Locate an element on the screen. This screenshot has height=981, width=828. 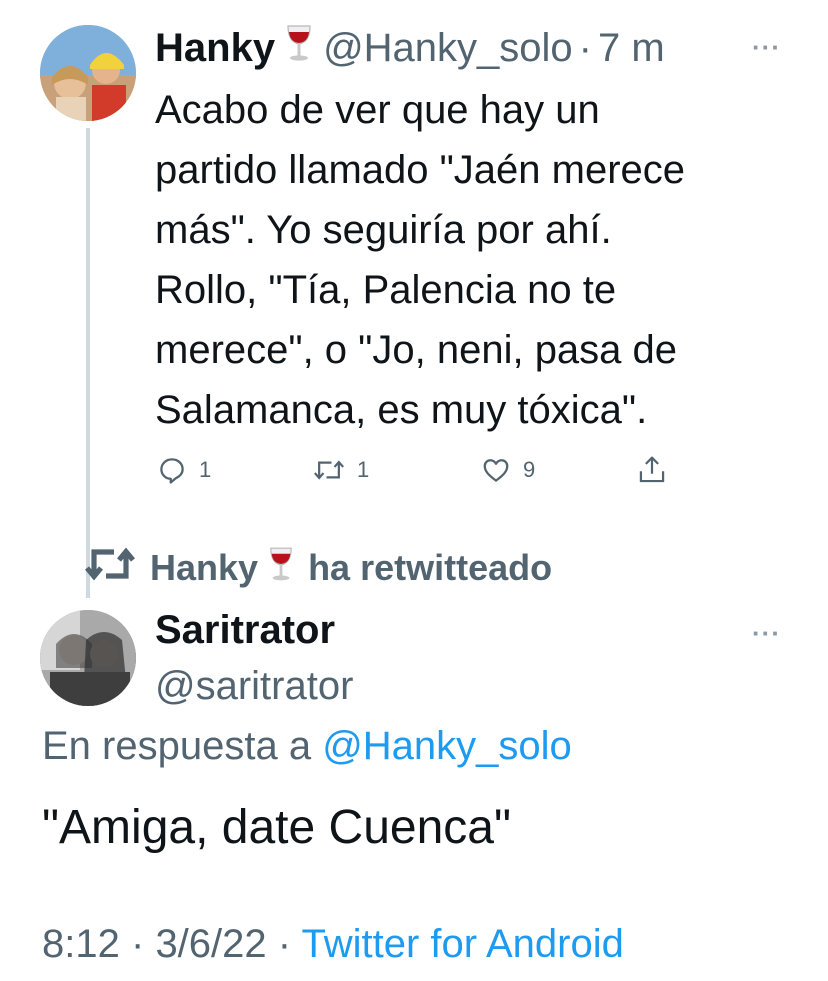
retweet-count: 1 is located at coordinates (363, 469).